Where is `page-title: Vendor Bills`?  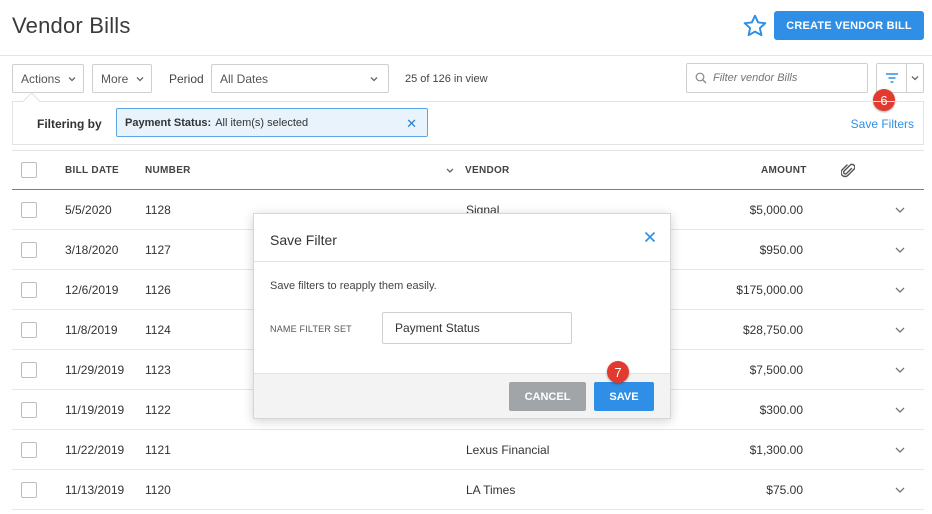
page-title: Vendor Bills is located at coordinates (71, 25).